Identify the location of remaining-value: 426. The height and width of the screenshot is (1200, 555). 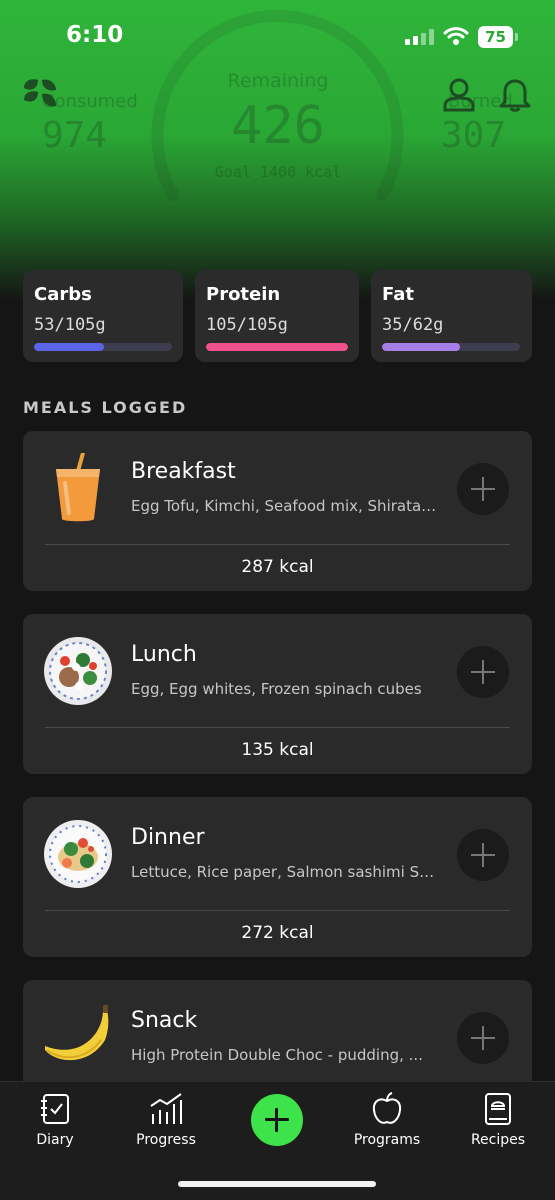
(278, 126).